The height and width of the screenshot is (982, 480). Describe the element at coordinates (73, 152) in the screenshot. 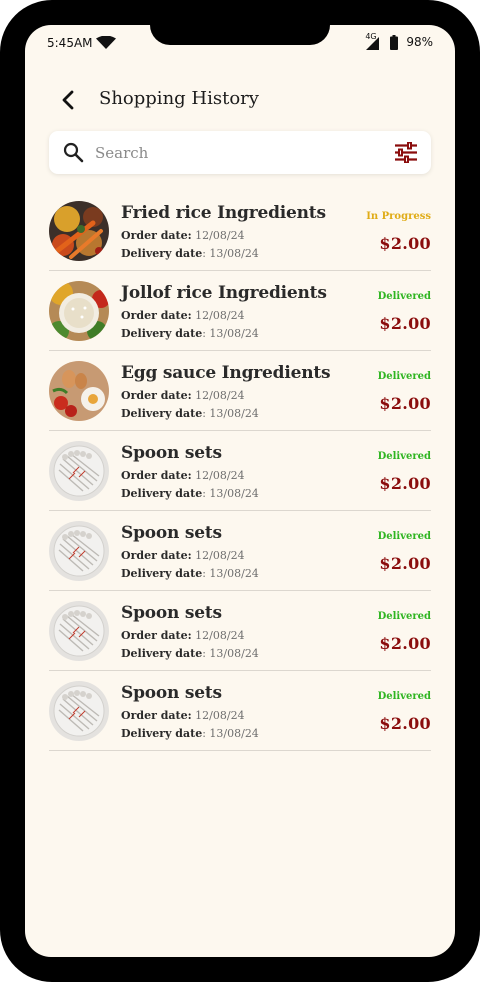

I see `search-icon` at that location.